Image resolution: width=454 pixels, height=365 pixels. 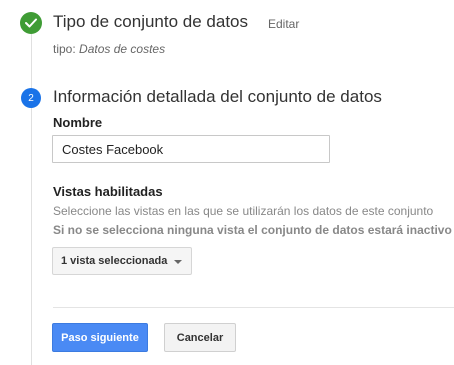 What do you see at coordinates (114, 261) in the screenshot?
I see `views-dropdown-label: 1 vista seleccionada` at bounding box center [114, 261].